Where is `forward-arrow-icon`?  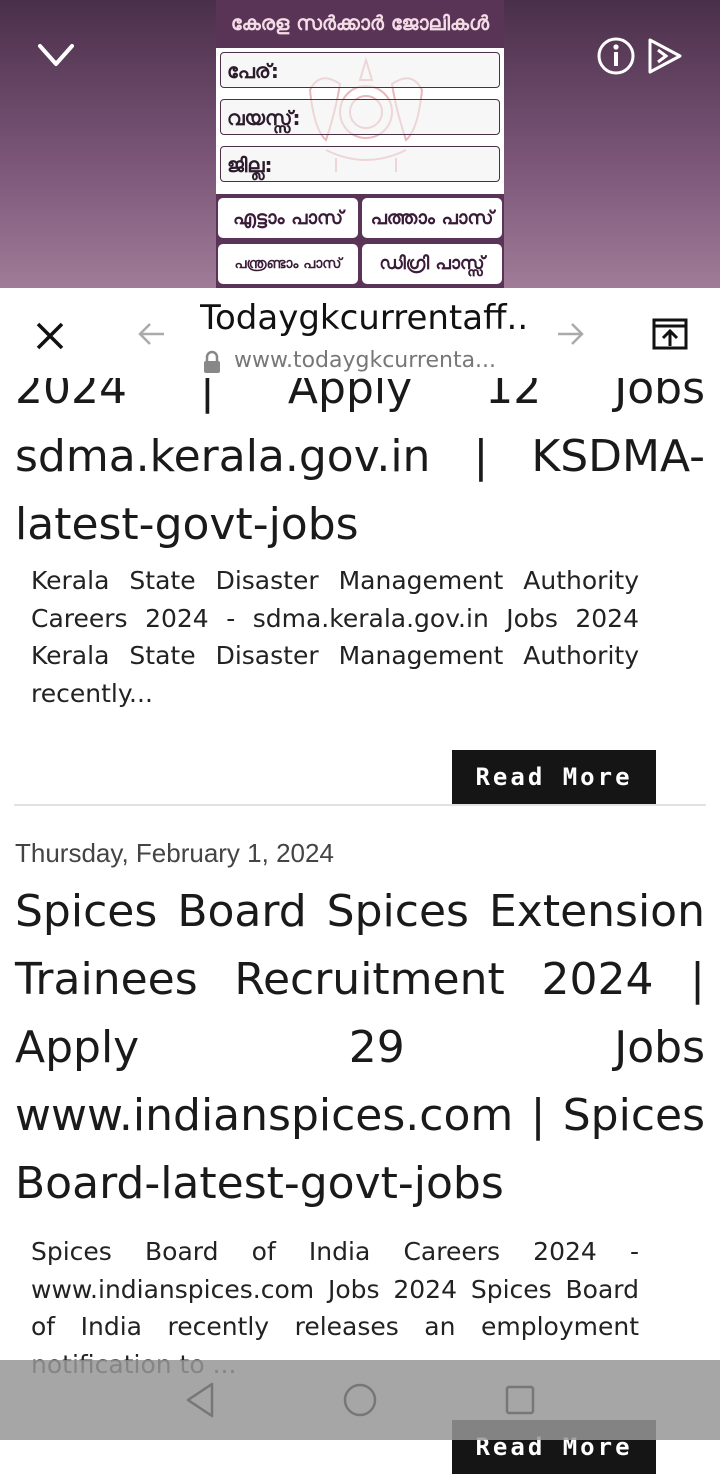 forward-arrow-icon is located at coordinates (570, 334).